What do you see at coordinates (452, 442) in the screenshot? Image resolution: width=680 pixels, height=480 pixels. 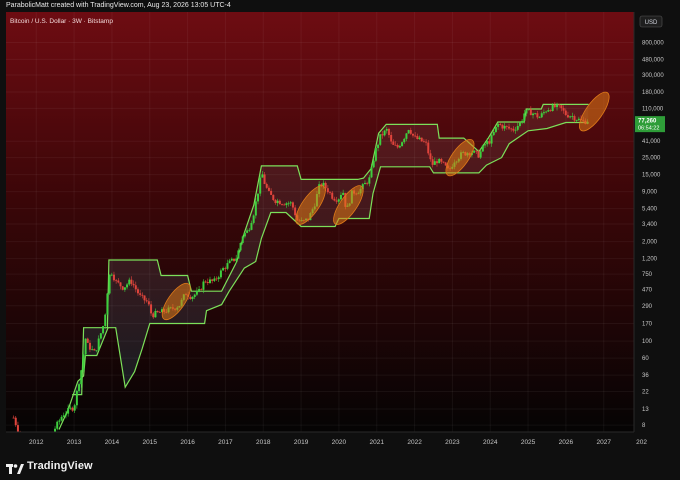 I see `x-tick-label: 2023` at bounding box center [452, 442].